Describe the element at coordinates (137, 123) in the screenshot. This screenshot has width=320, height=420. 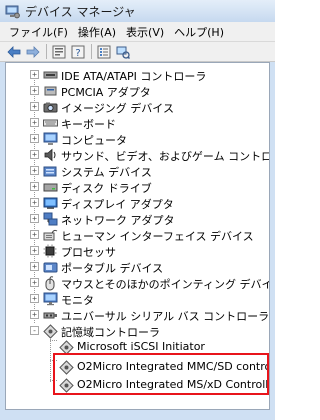
I see `tree-item-keyboard: + キーボード` at that location.